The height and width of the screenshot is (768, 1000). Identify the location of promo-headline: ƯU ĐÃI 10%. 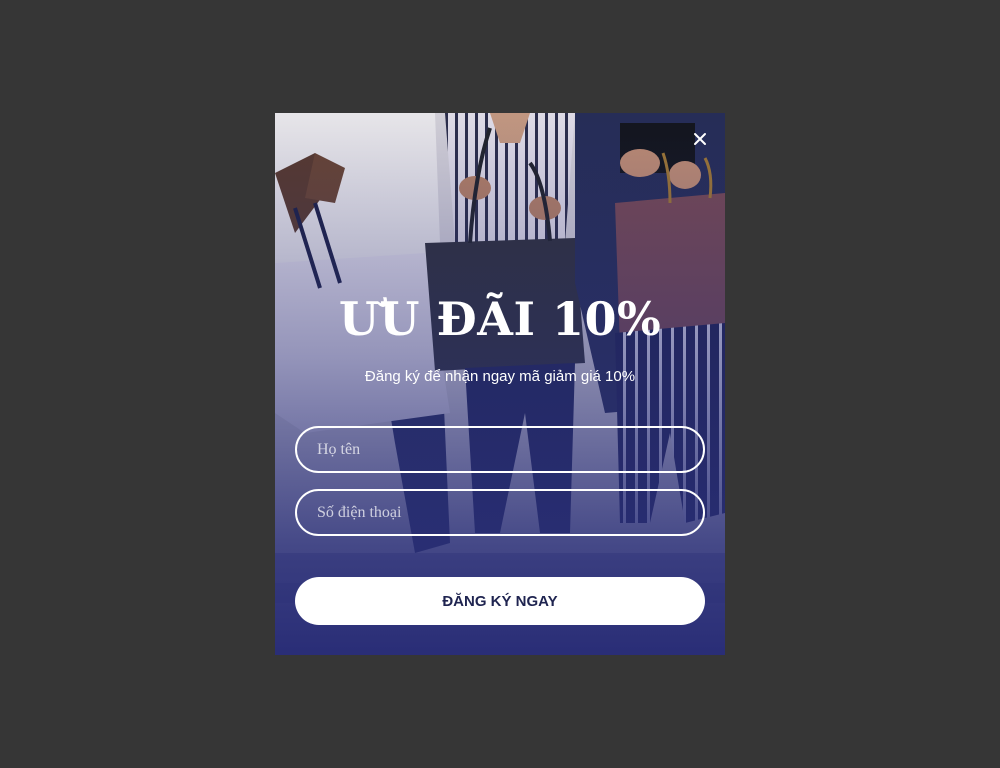
(500, 319).